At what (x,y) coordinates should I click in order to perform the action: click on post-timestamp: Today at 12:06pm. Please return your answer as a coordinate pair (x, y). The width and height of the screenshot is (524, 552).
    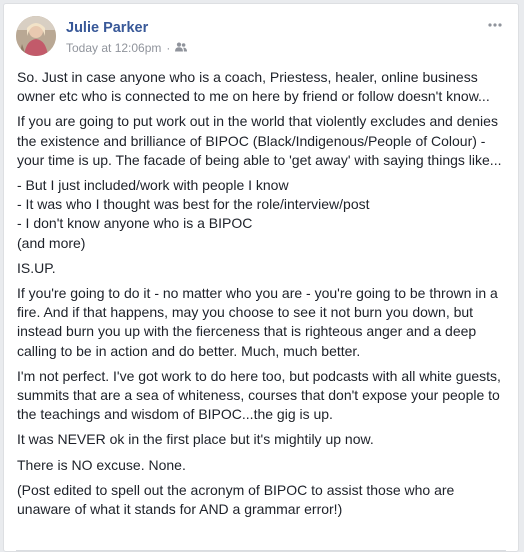
    Looking at the image, I should click on (113, 48).